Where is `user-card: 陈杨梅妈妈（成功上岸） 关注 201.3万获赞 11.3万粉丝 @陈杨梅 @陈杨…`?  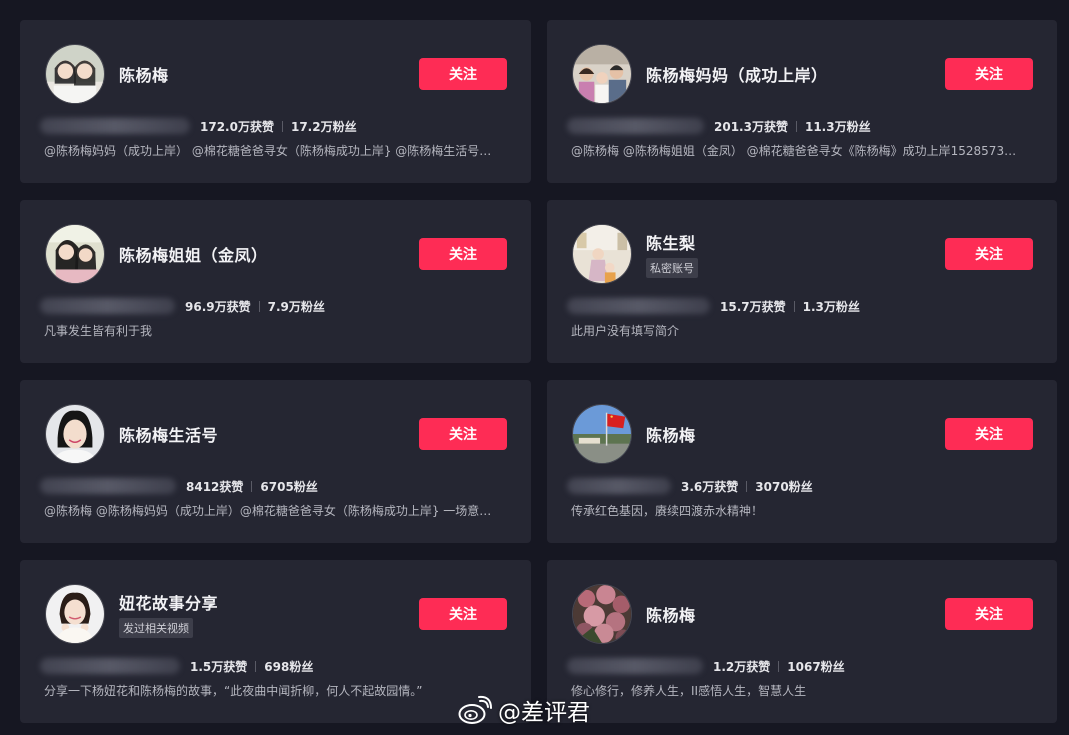
user-card: 陈杨梅妈妈（成功上岸） 关注 201.3万获赞 11.3万粉丝 @陈杨梅 @陈杨… is located at coordinates (802, 101).